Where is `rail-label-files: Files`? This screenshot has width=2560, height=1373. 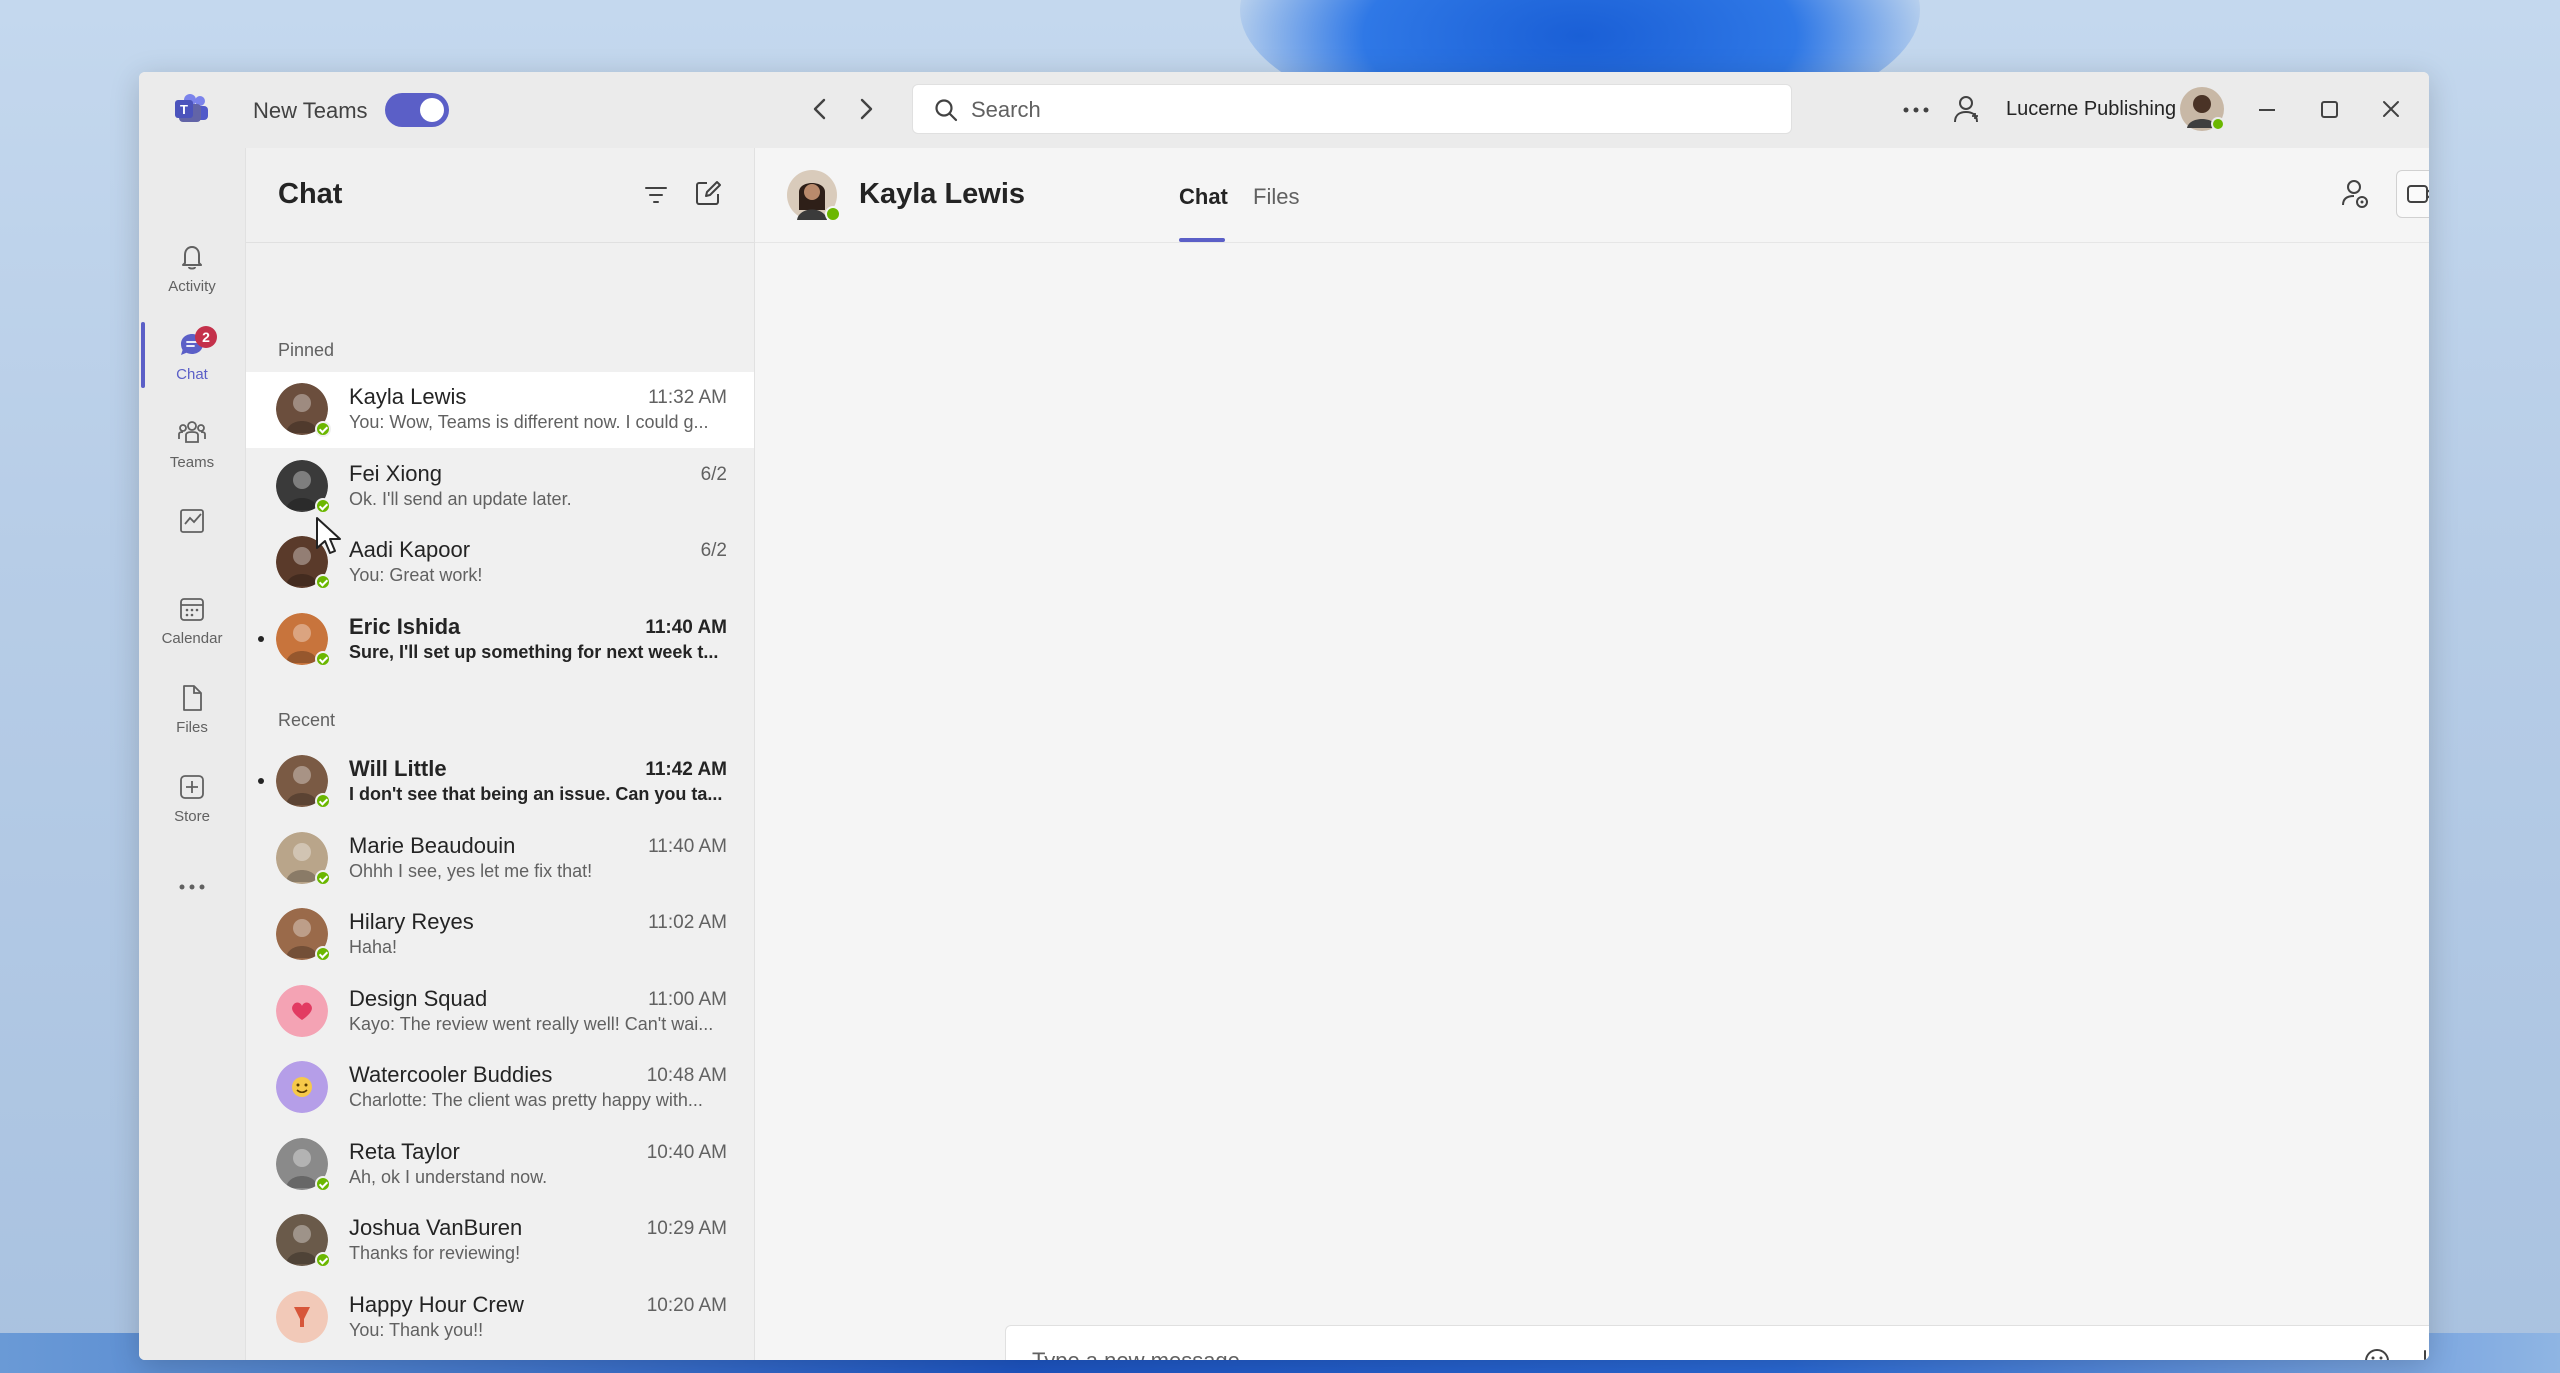
rail-label-files: Files is located at coordinates (192, 727).